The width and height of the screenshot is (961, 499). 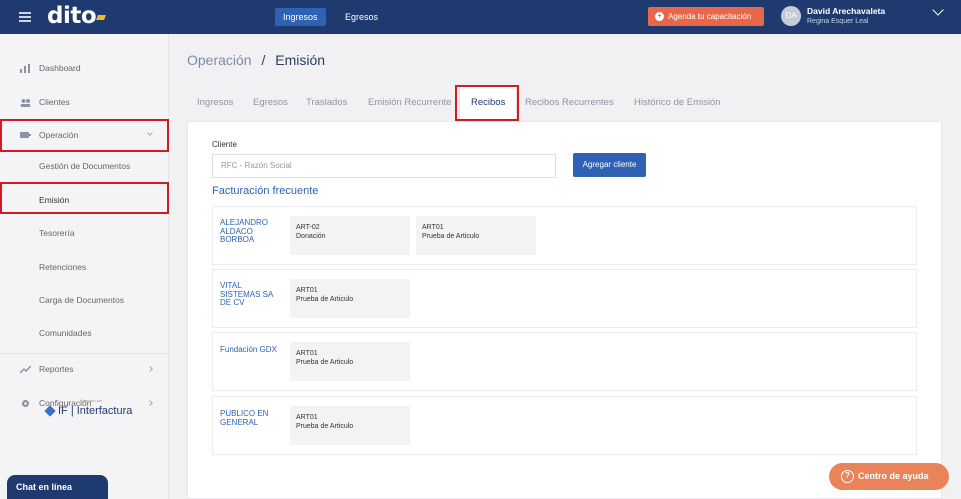 What do you see at coordinates (84, 68) in the screenshot?
I see `sidebar-item-dashboard: Dashboard` at bounding box center [84, 68].